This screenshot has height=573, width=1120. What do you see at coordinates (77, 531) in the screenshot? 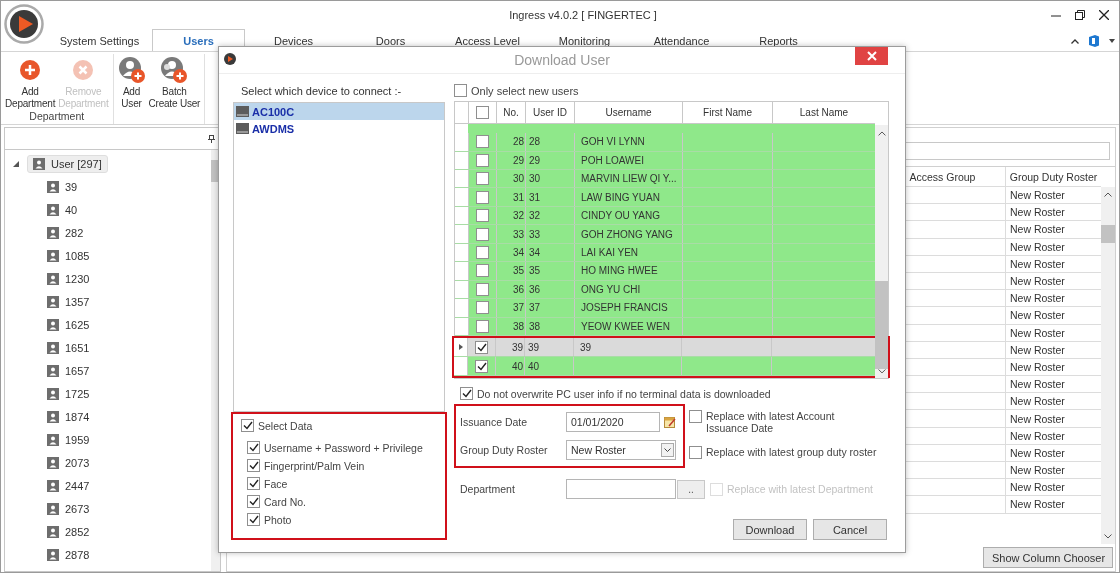
I see `tree-item: 2852` at bounding box center [77, 531].